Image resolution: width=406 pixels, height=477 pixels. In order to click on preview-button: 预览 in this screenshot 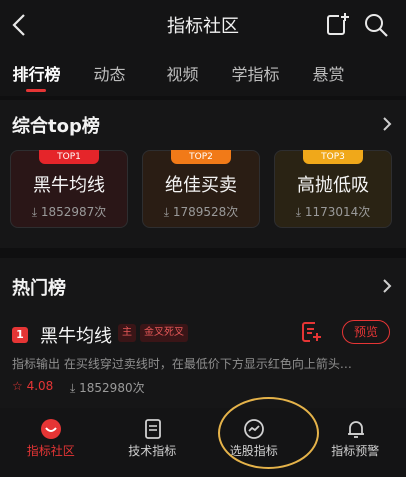, I will do `click(366, 332)`.